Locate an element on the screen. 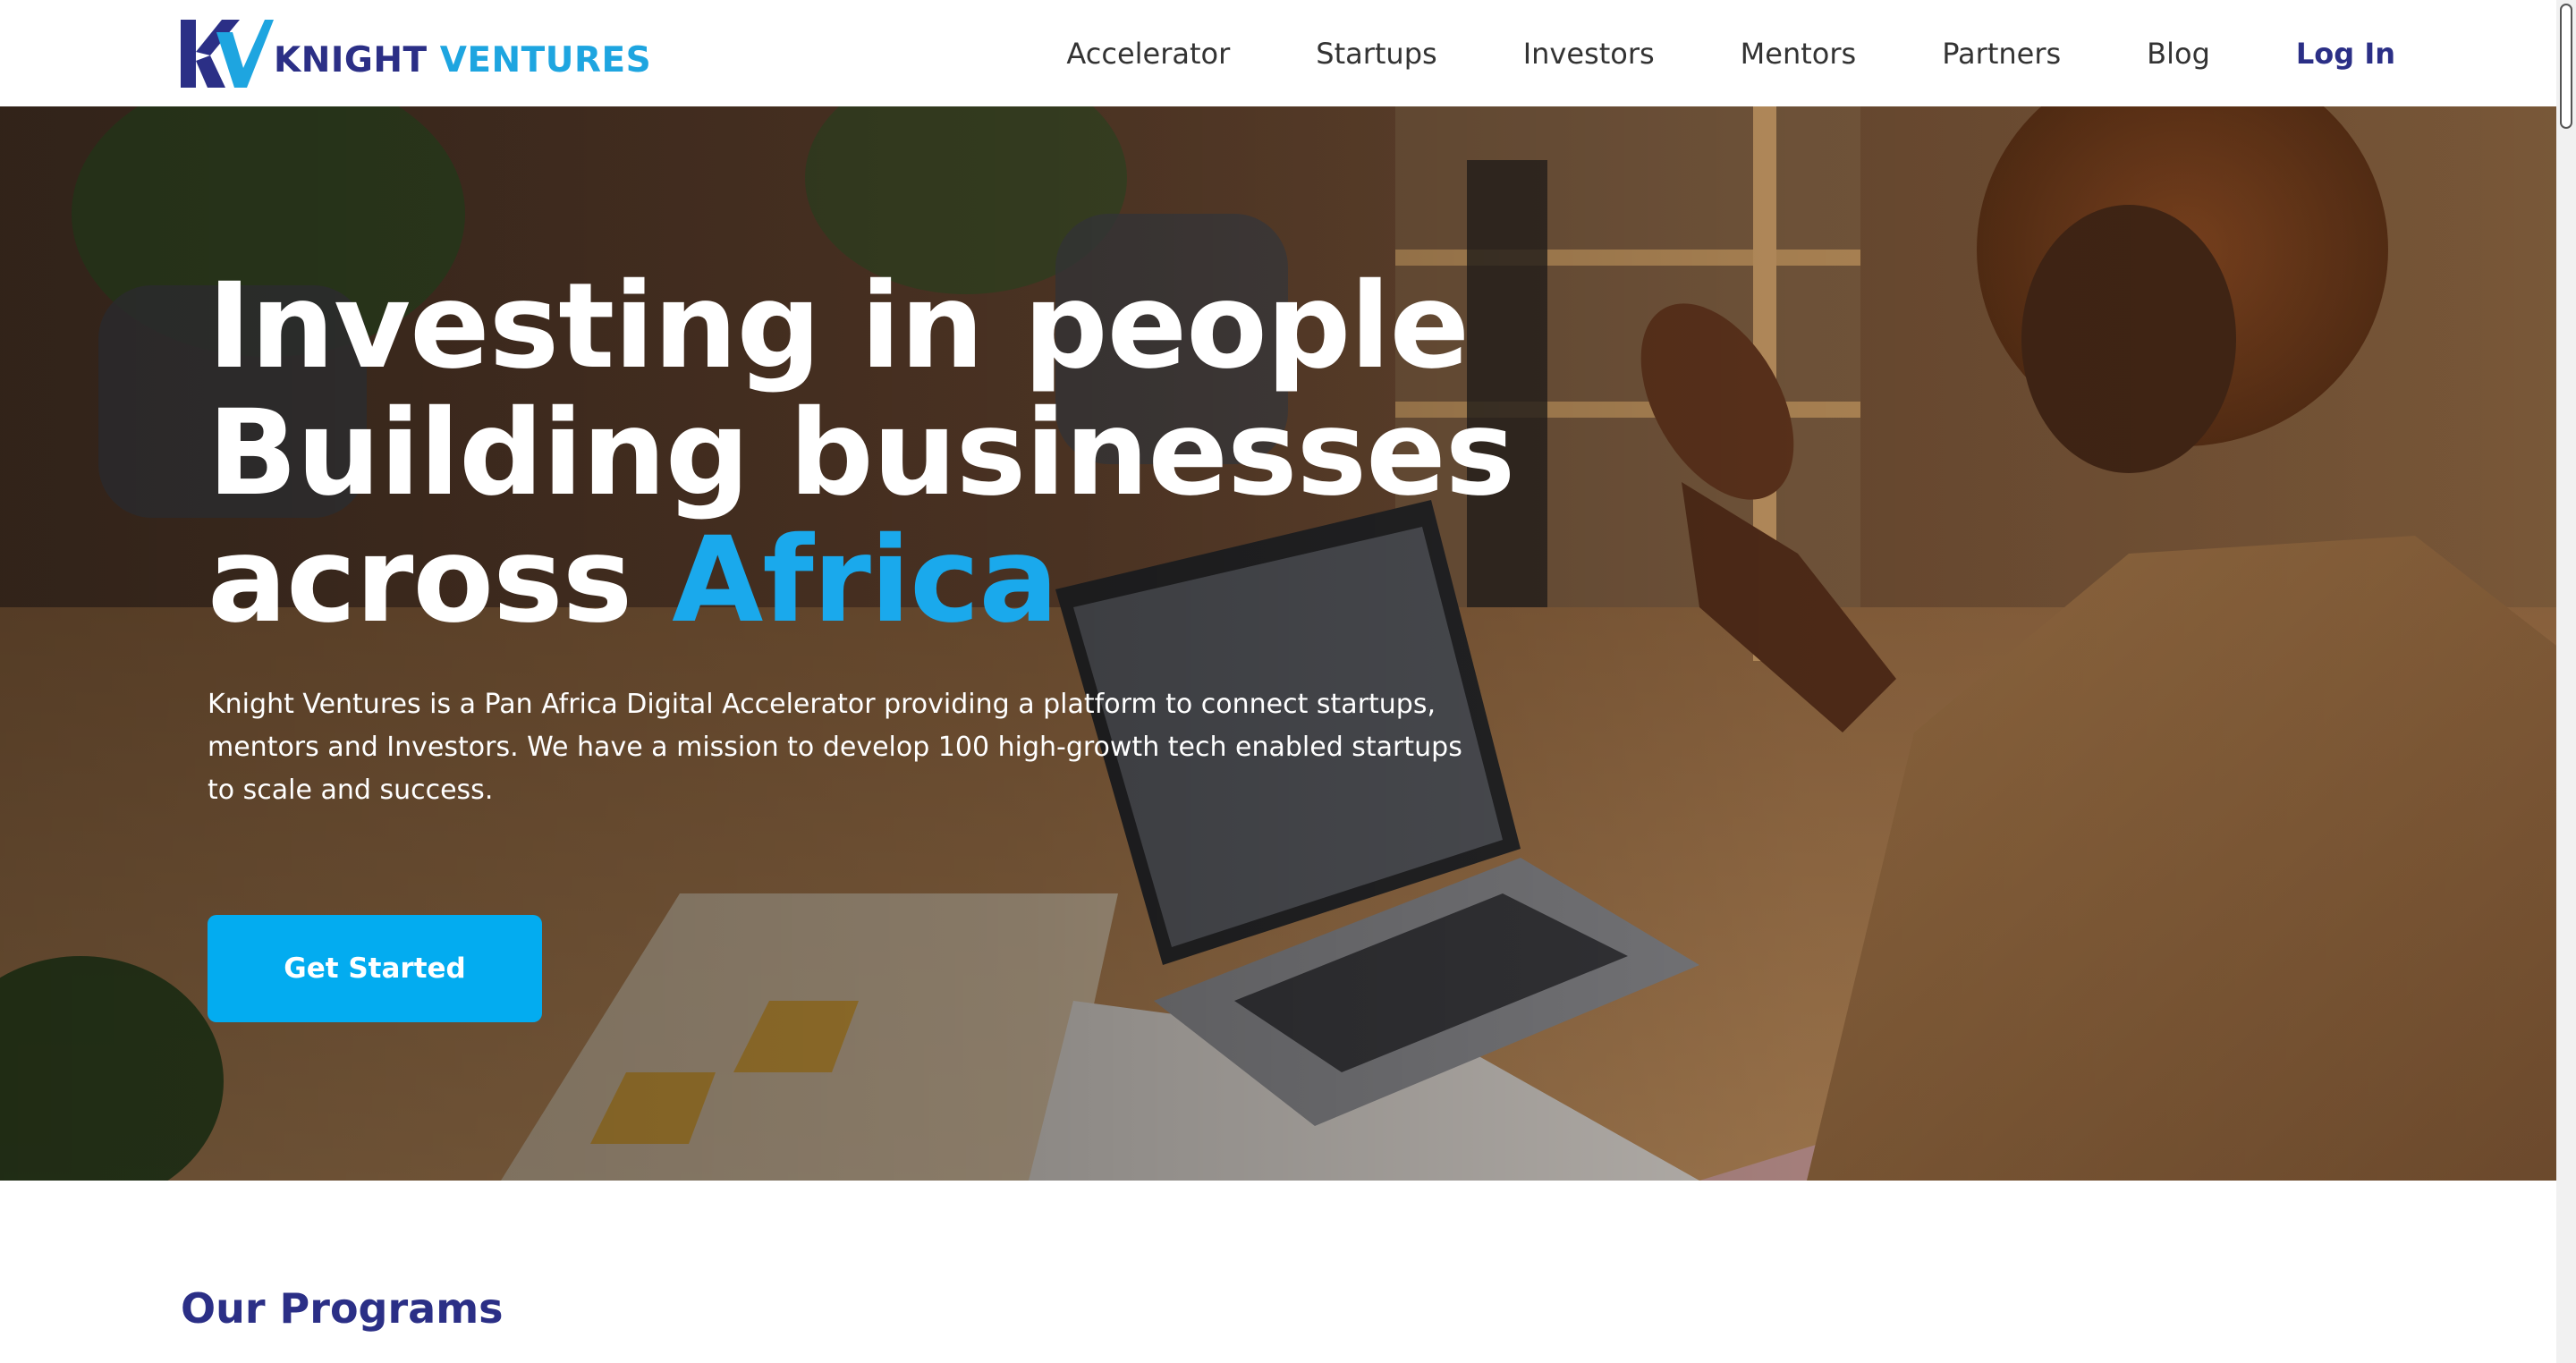  brand-name-part1: KNIGHT is located at coordinates (351, 59).